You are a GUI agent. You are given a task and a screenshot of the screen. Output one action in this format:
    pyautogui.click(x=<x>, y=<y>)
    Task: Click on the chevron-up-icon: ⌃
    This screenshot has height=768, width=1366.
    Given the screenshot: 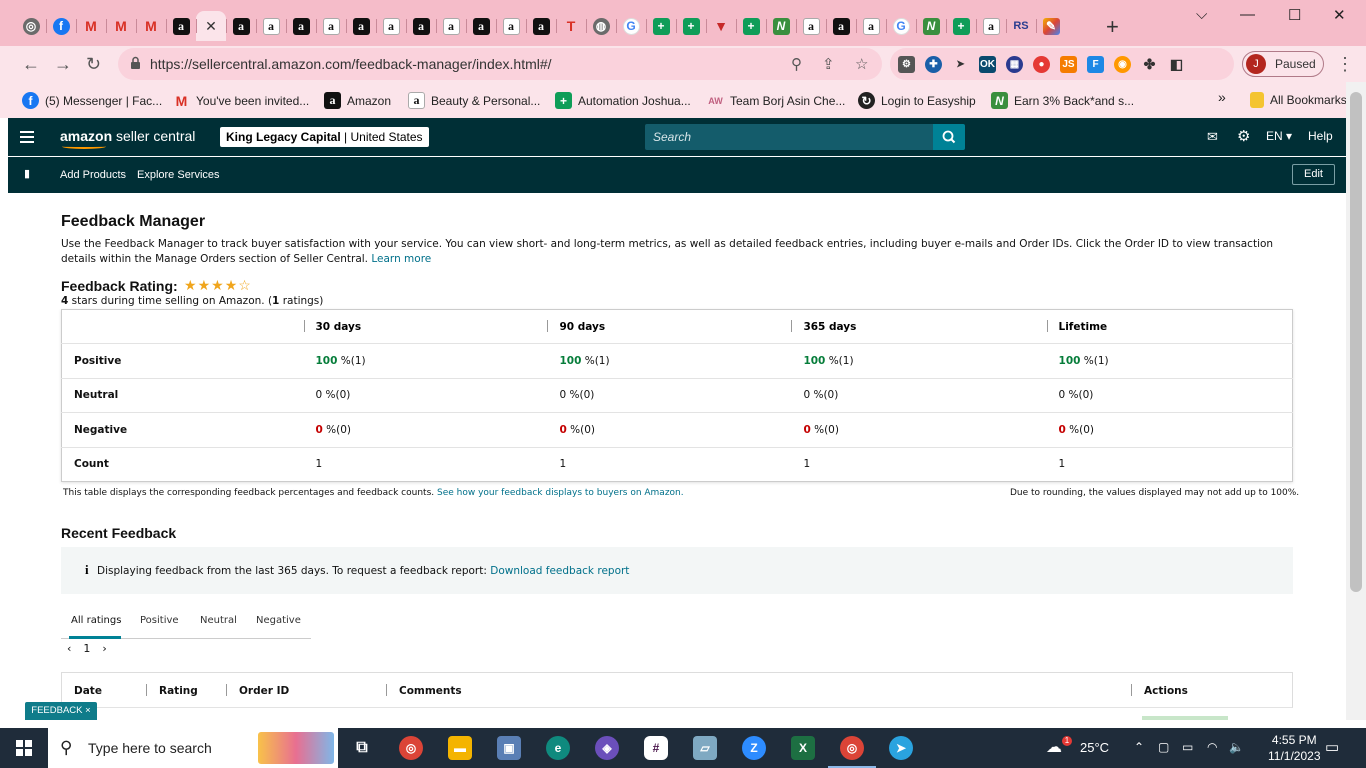 What is the action you would take?
    pyautogui.click(x=1139, y=747)
    